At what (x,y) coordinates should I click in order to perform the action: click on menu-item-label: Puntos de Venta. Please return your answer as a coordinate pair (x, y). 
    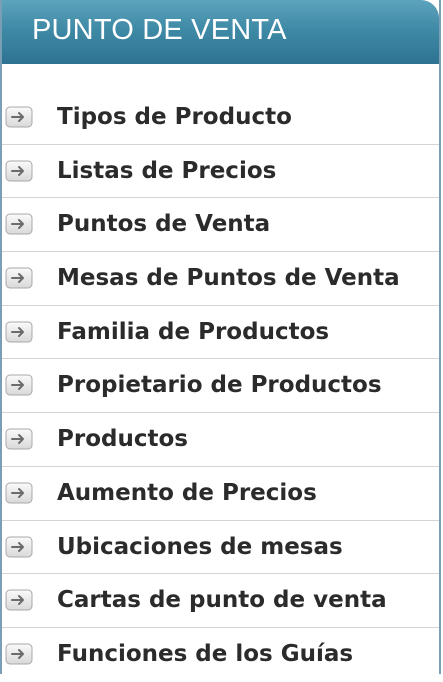
    Looking at the image, I should click on (164, 224).